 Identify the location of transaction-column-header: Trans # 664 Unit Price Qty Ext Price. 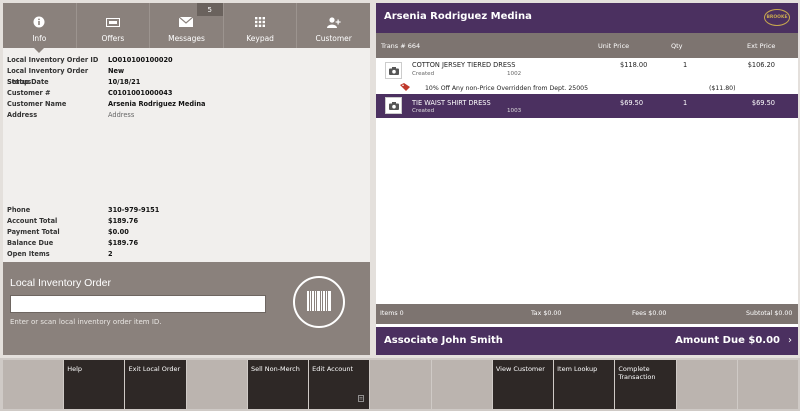
(587, 45).